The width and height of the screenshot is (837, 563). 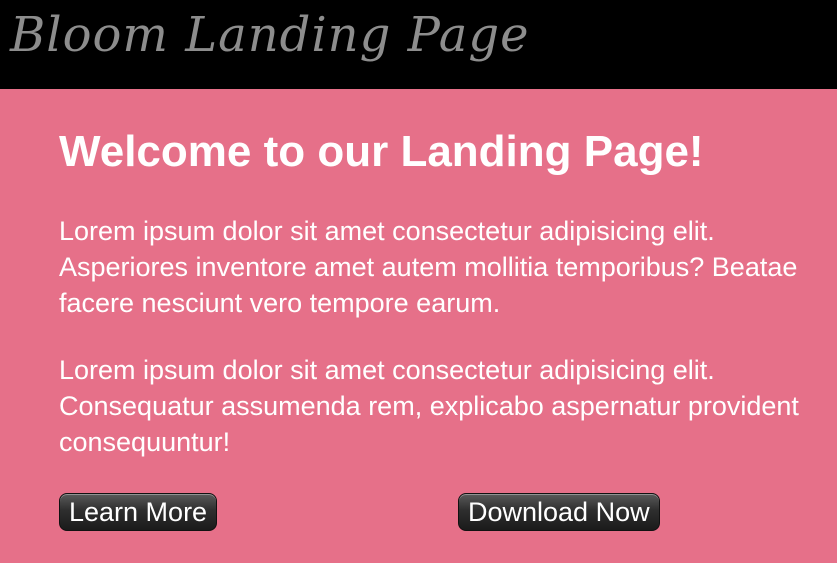 What do you see at coordinates (559, 512) in the screenshot?
I see `download-now-button: Download Now` at bounding box center [559, 512].